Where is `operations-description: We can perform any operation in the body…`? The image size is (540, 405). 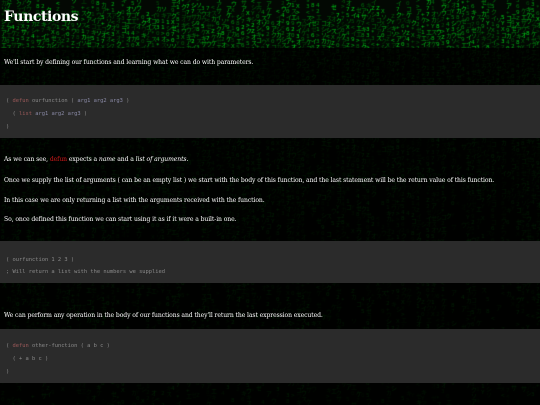
operations-description: We can perform any operation in the body… is located at coordinates (163, 315).